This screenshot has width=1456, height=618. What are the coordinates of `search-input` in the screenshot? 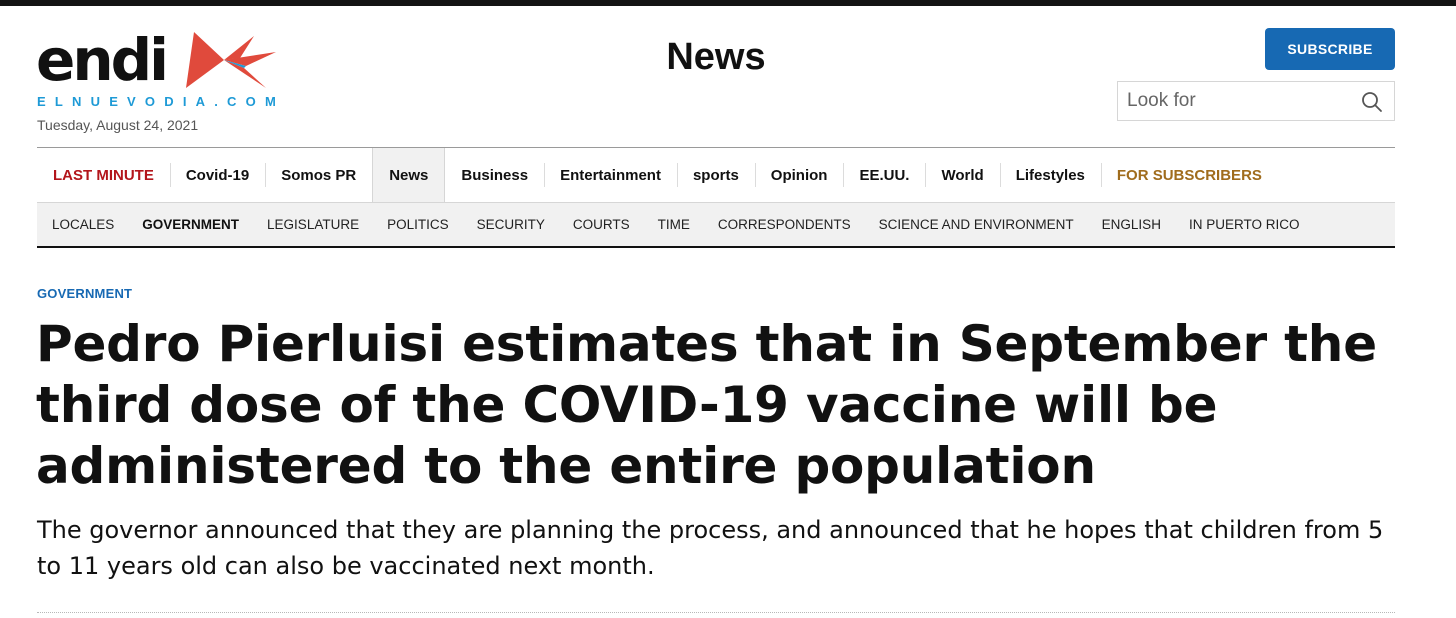 It's located at (1238, 101).